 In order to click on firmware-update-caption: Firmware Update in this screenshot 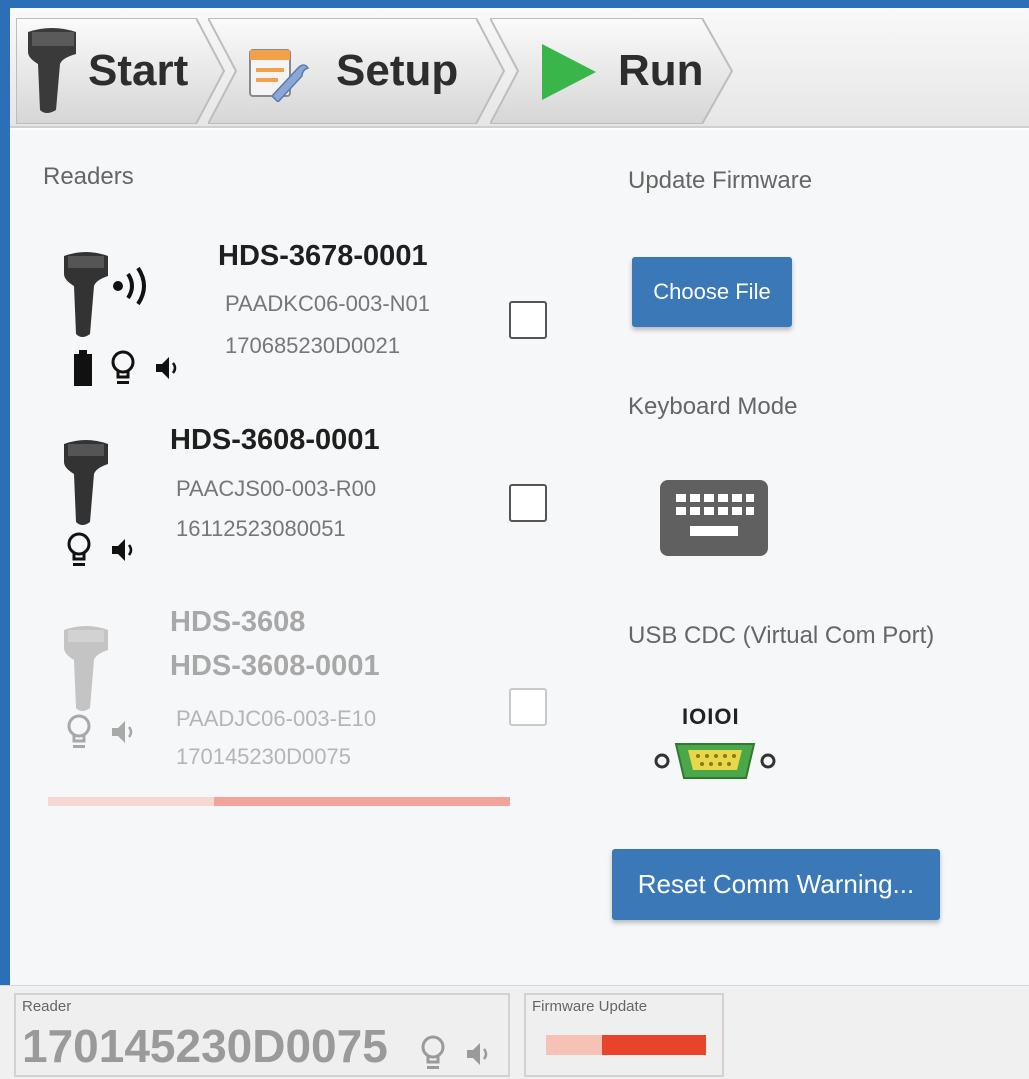, I will do `click(590, 1006)`.